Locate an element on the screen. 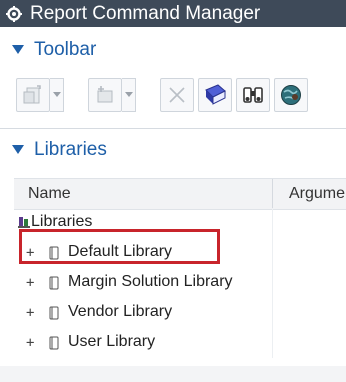 This screenshot has width=346, height=382. libraries-root-icon is located at coordinates (24, 222).